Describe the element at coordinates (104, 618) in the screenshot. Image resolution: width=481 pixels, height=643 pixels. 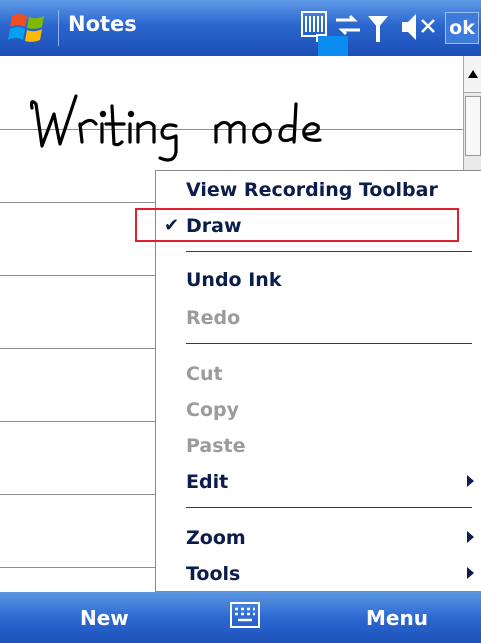
I see `new-softkey: New` at that location.